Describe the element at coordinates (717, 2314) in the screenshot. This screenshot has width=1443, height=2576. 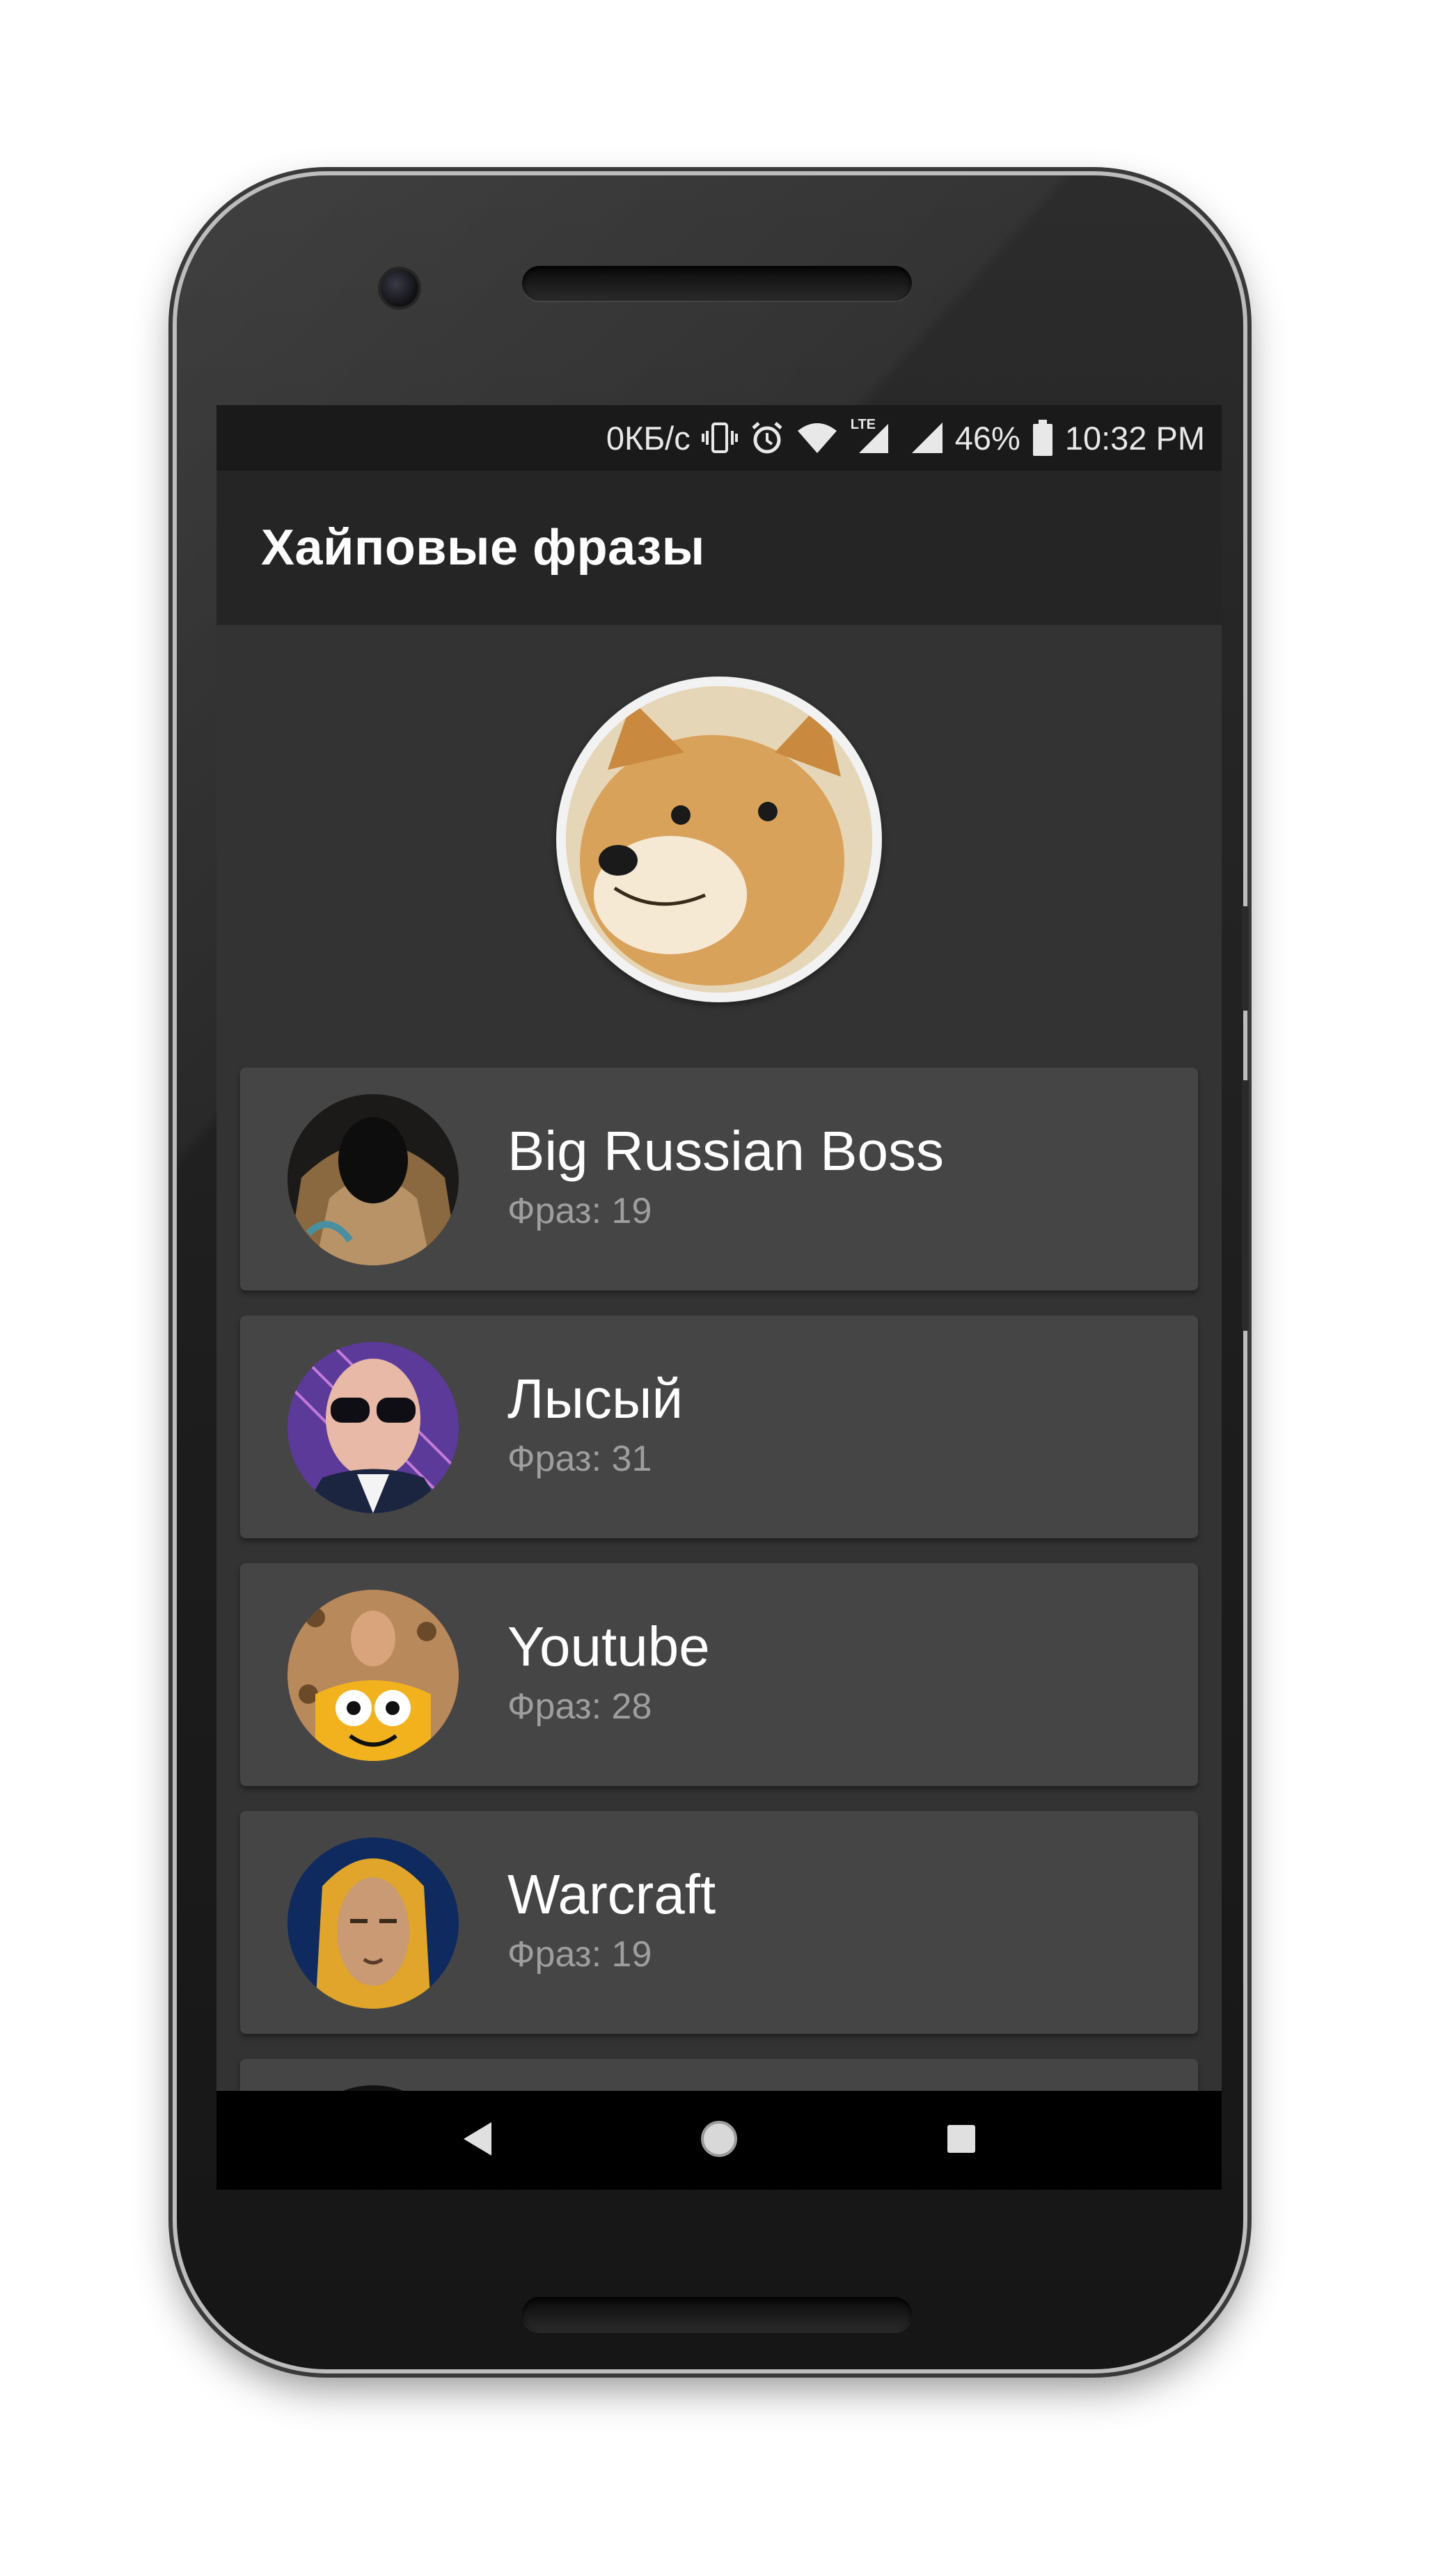
I see `bottom-speaker` at that location.